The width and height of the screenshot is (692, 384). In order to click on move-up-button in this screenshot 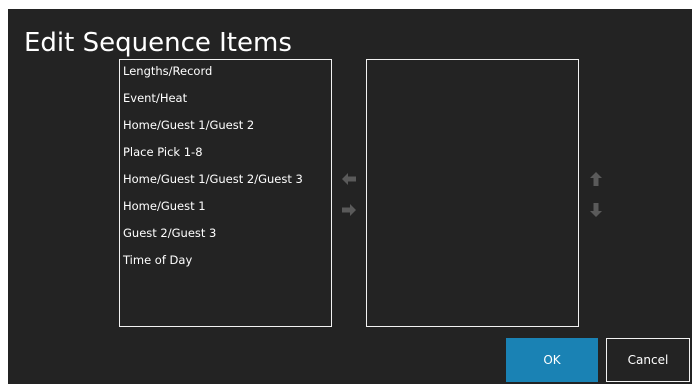, I will do `click(596, 179)`.